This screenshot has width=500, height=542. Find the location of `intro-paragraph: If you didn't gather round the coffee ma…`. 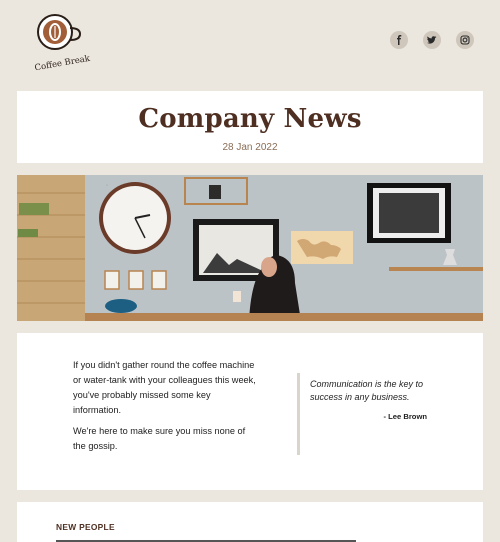

intro-paragraph: If you didn't gather round the coffee ma… is located at coordinates (164, 387).